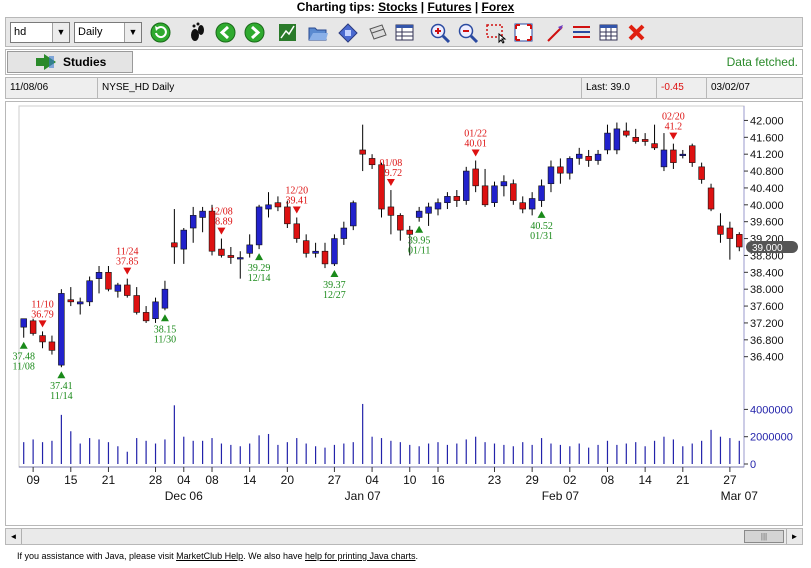 This screenshot has width=811, height=568. Describe the element at coordinates (377, 32) in the screenshot. I see `print-icon` at that location.